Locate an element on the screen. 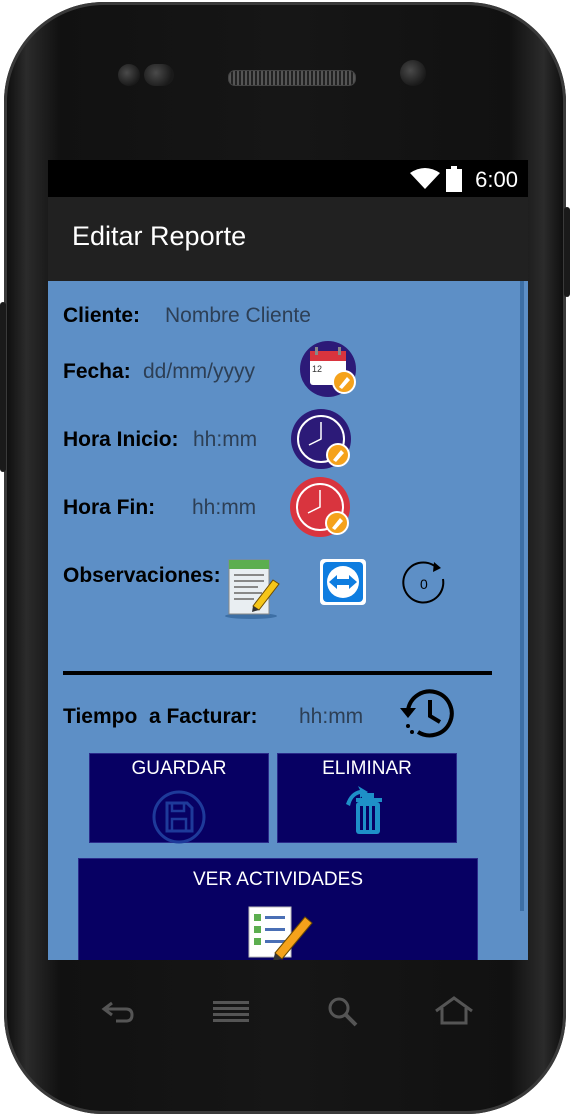 The width and height of the screenshot is (572, 1118). app-bar: Editar Reporte is located at coordinates (288, 239).